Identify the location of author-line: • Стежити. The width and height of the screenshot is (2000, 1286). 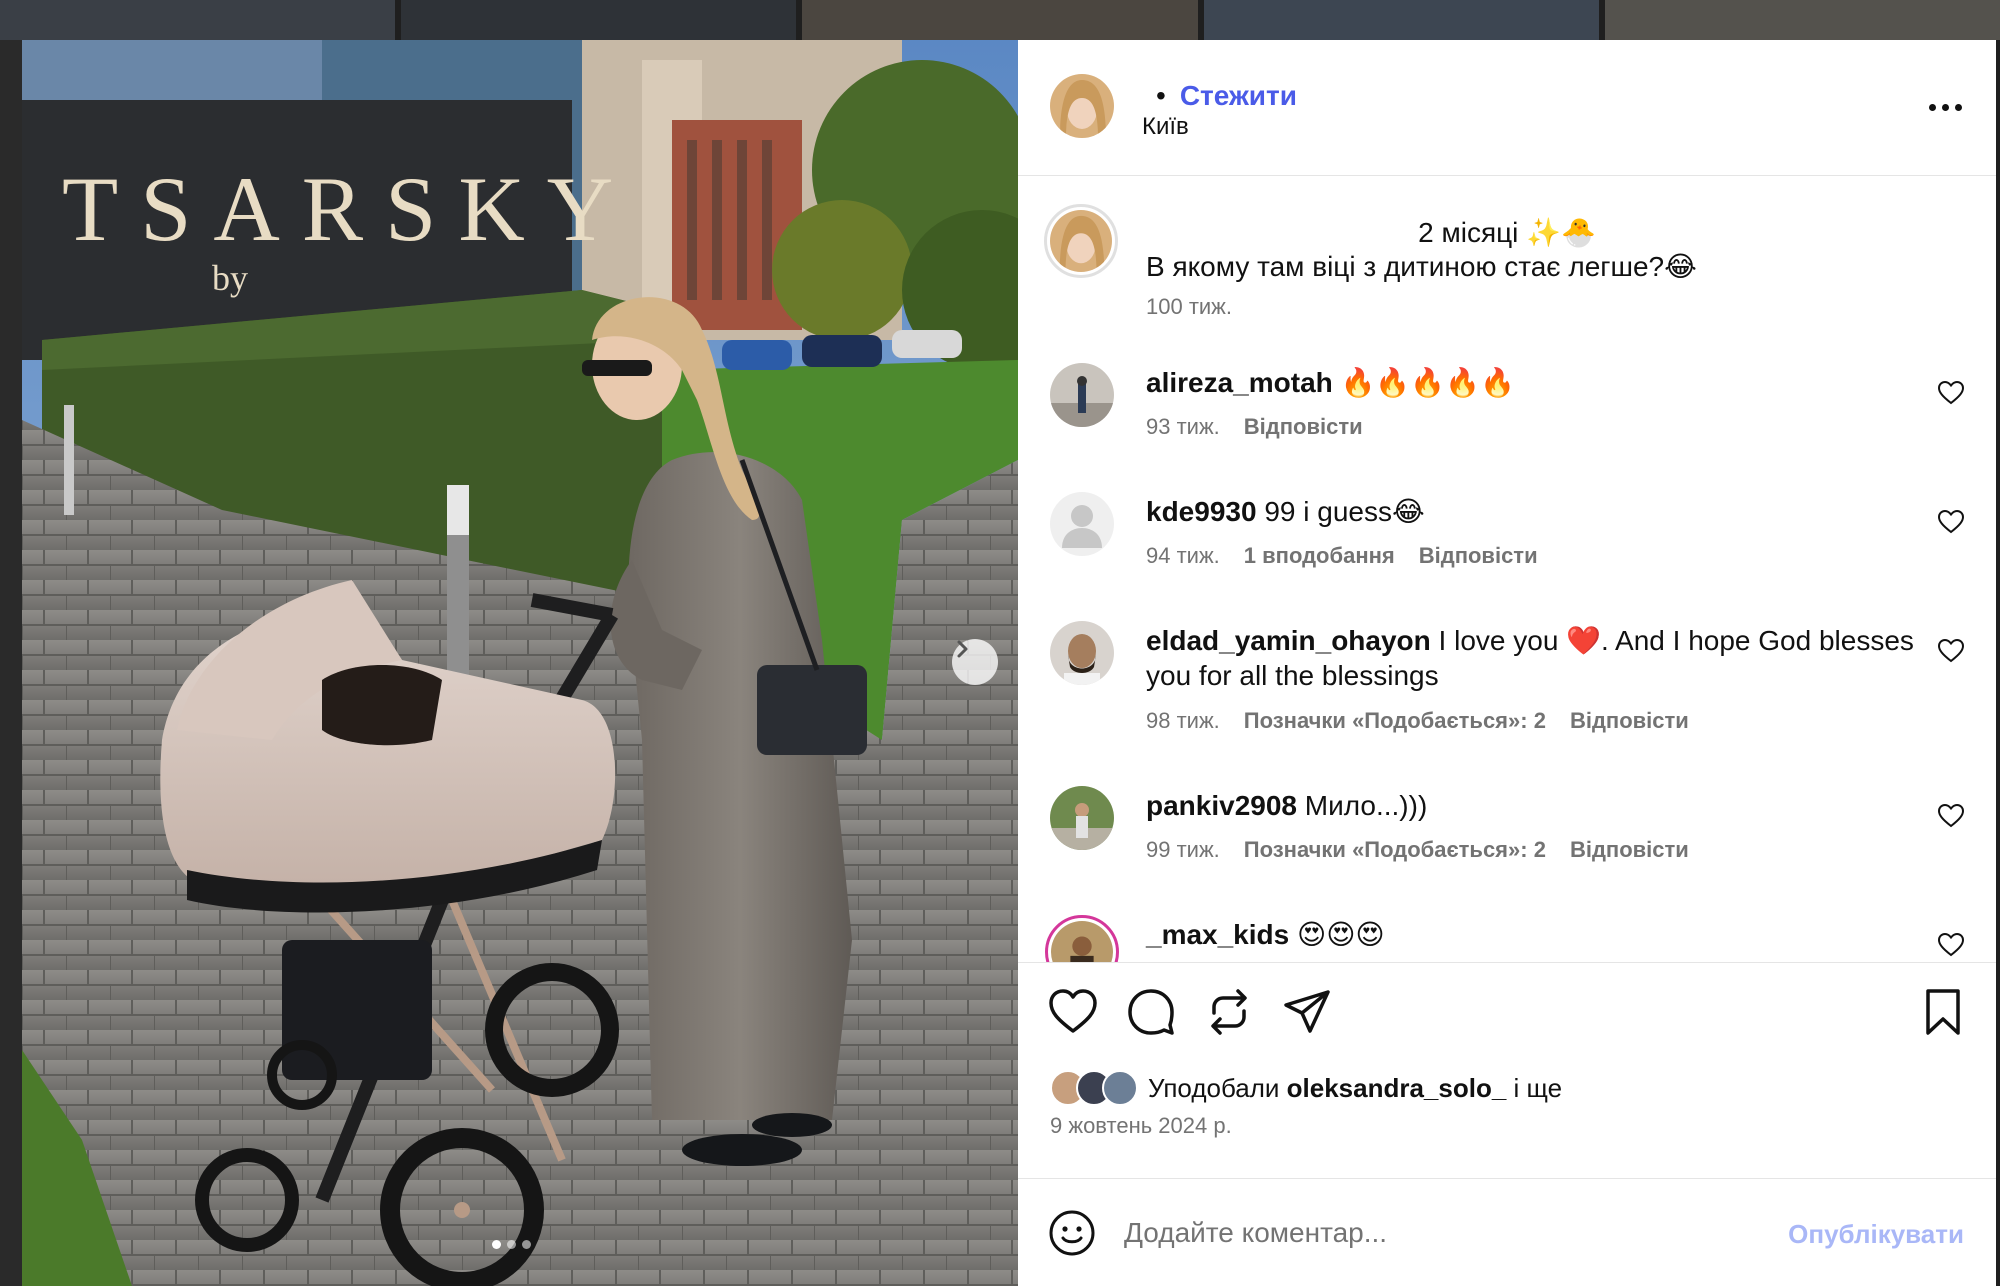
(1219, 96).